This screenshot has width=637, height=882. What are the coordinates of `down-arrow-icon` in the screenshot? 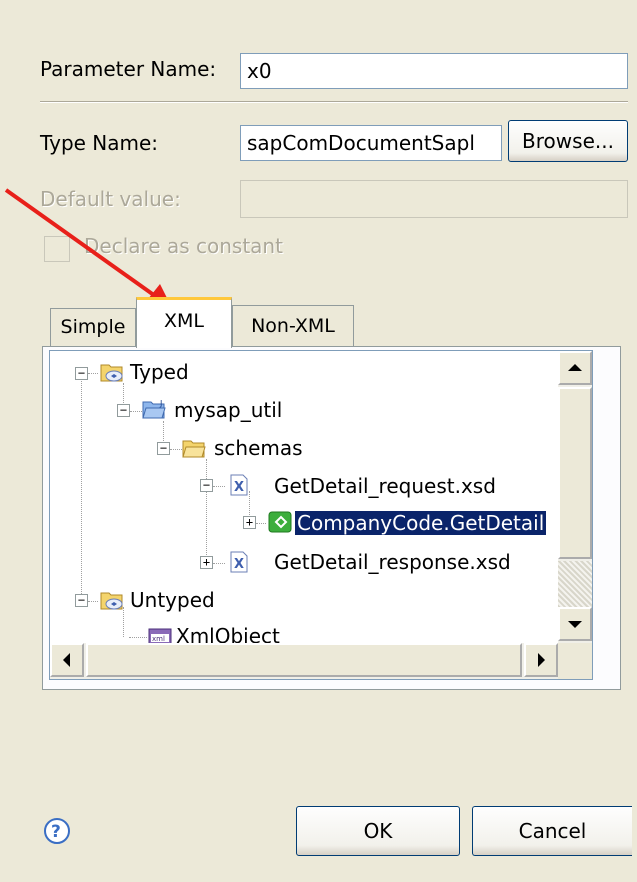 It's located at (575, 624).